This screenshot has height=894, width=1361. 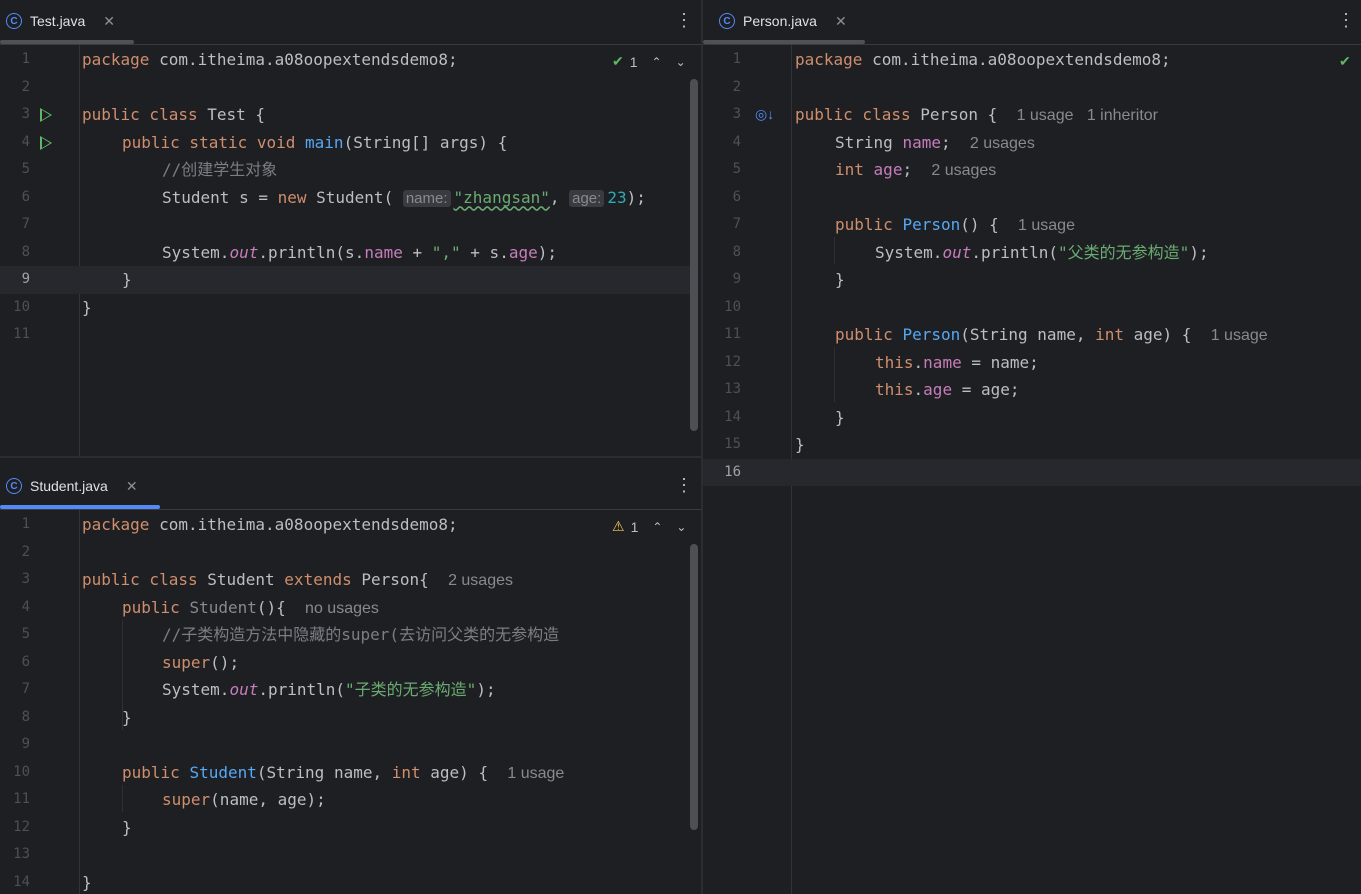 I want to click on line-number: 15, so click(x=732, y=444).